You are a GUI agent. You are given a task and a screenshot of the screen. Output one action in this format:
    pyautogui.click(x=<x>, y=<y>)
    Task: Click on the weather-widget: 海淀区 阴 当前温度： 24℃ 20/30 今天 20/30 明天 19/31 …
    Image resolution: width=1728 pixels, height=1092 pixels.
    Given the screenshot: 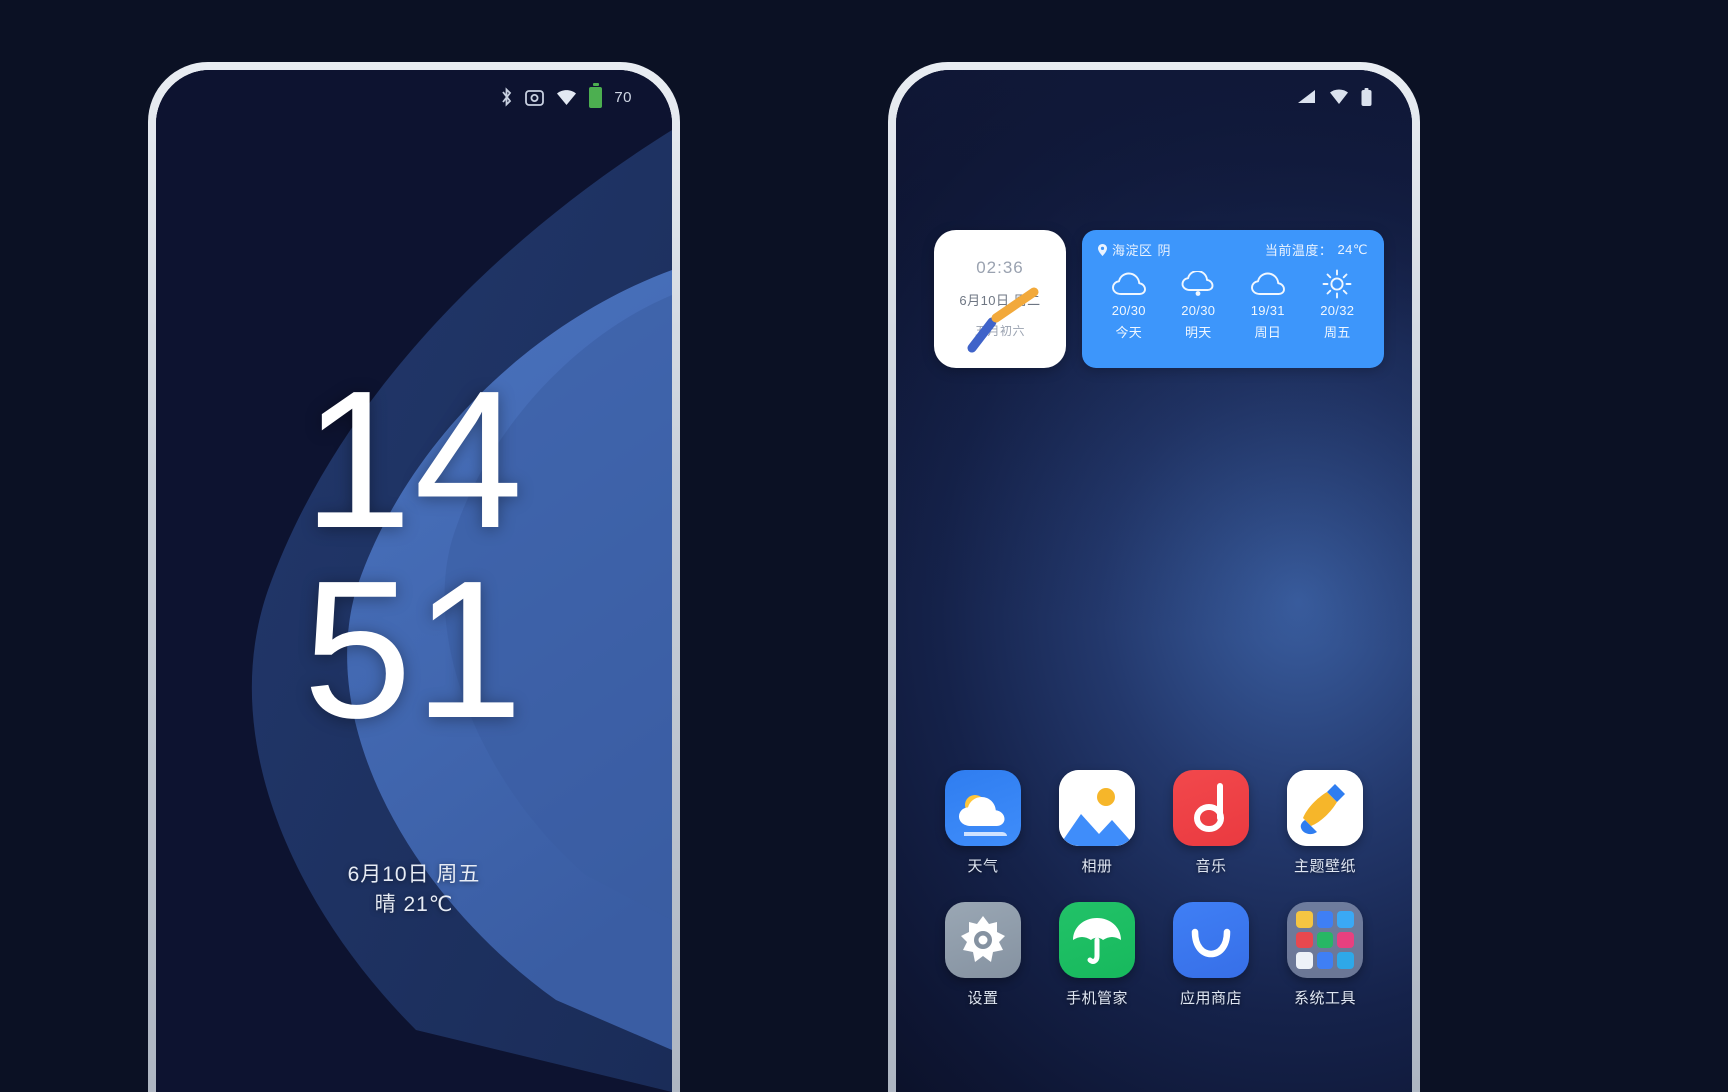 What is the action you would take?
    pyautogui.click(x=1233, y=299)
    